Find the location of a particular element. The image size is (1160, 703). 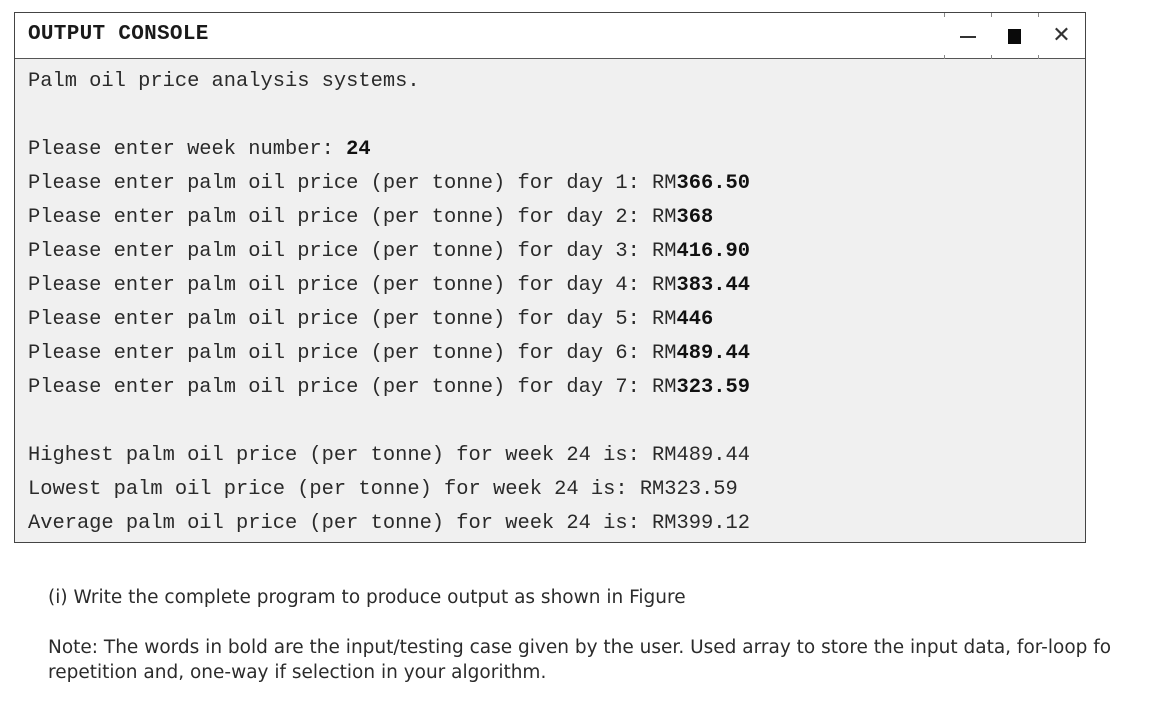

window-title: OUTPUT CONSOLE is located at coordinates (118, 34).